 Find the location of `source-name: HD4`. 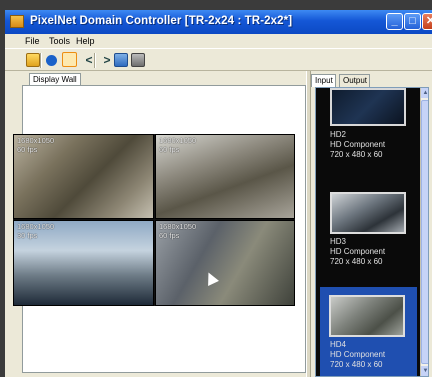

source-name: HD4 is located at coordinates (338, 344).